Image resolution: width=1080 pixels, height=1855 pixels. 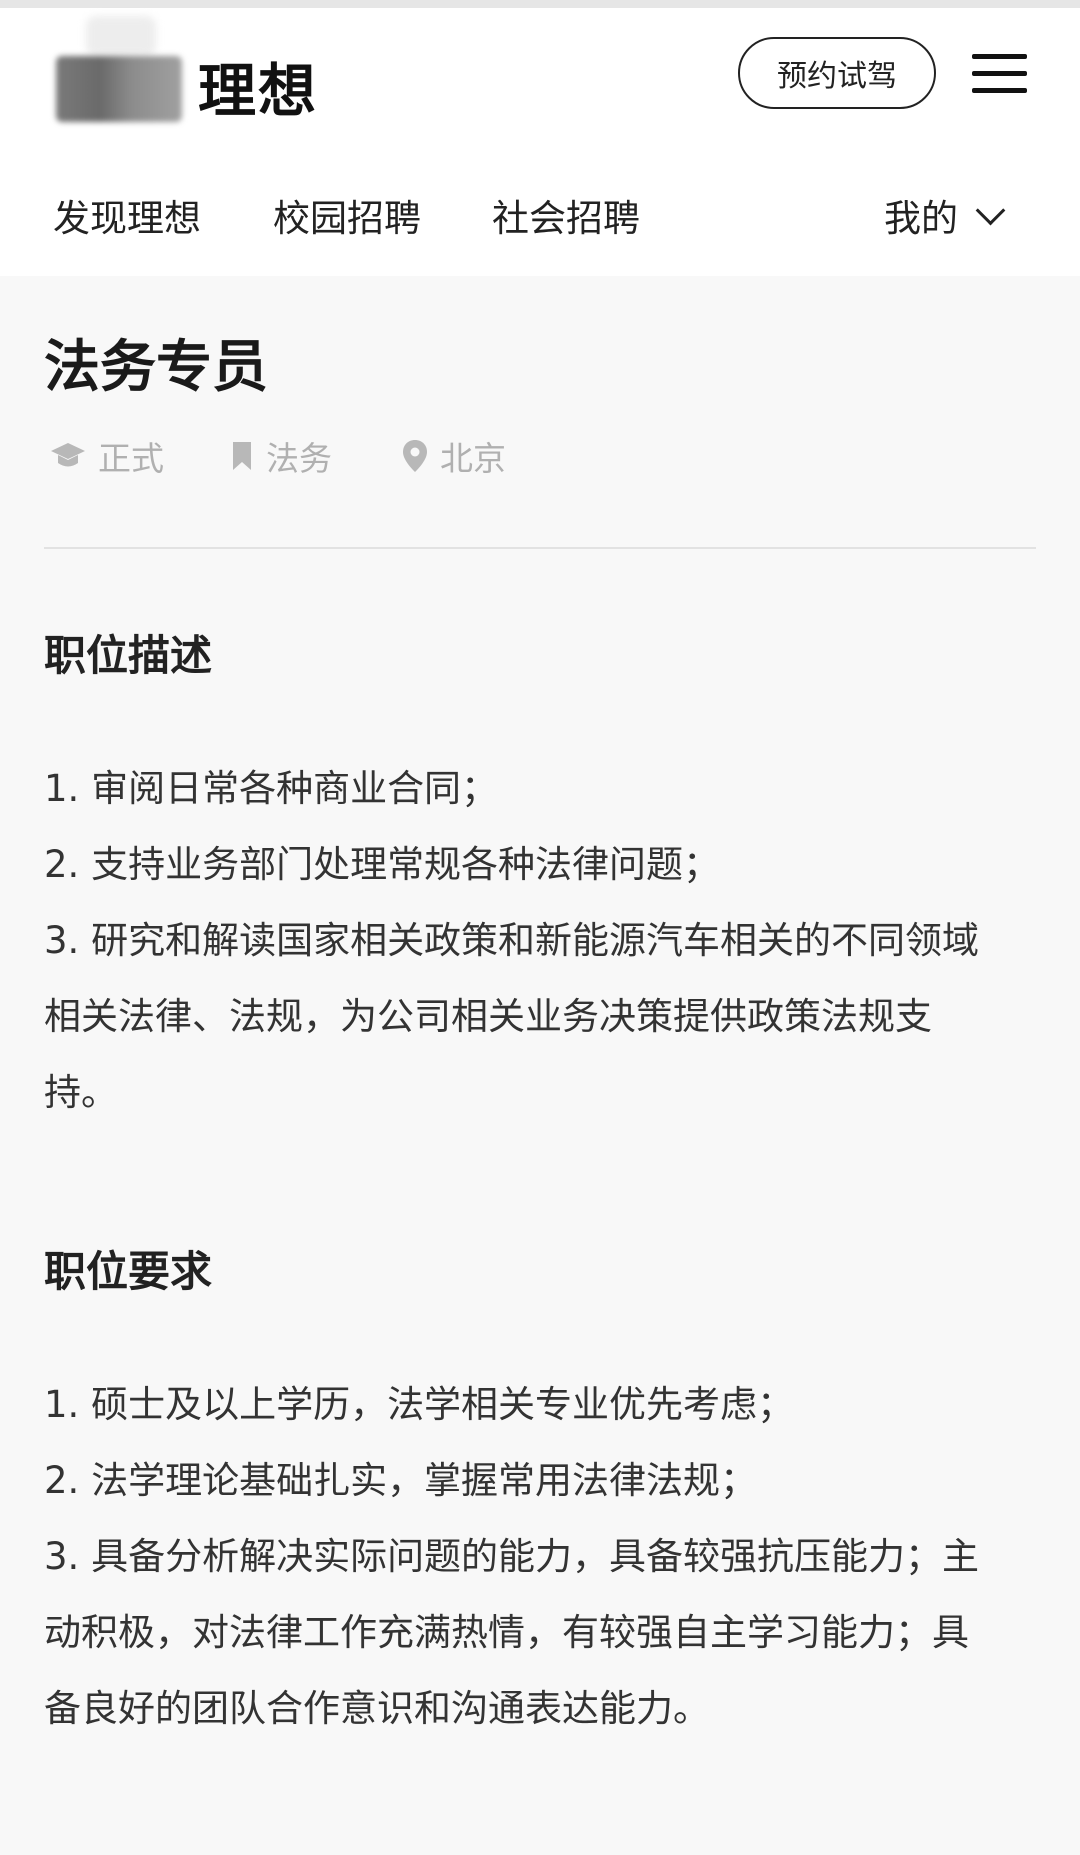 I want to click on main-nav: 发现理想 校园招聘 社会招聘 我的, so click(x=540, y=218).